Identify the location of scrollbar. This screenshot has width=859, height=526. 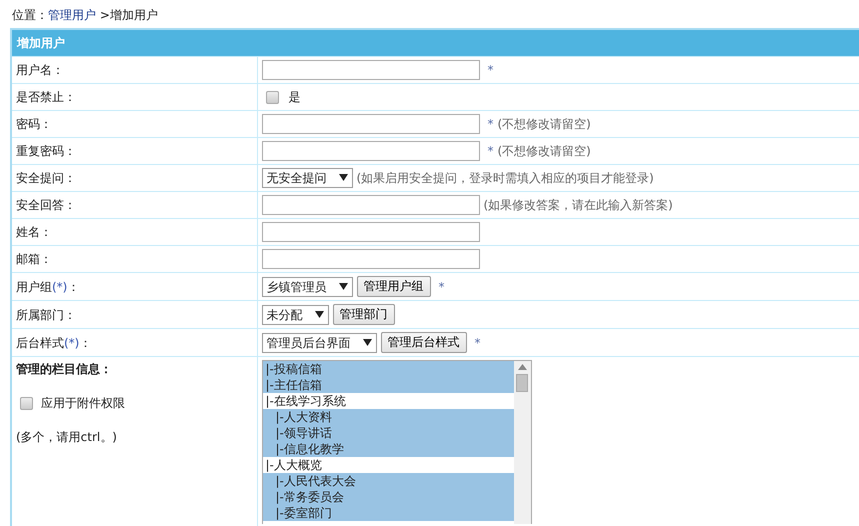
(522, 442).